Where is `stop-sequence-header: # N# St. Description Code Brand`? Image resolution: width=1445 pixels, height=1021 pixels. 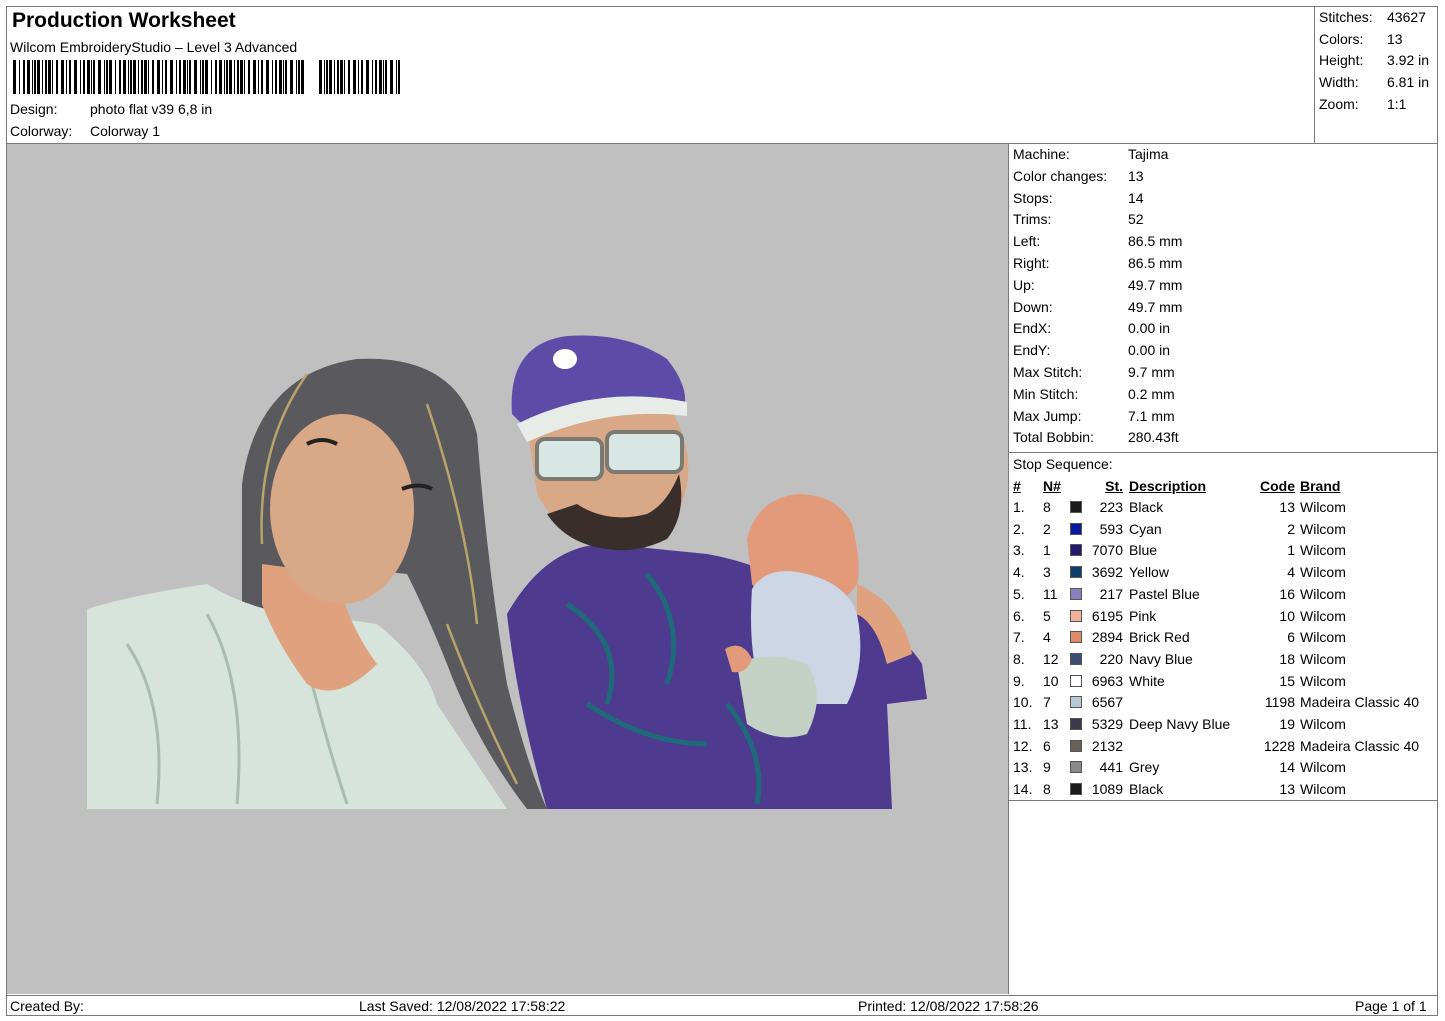 stop-sequence-header: # N# St. Description Code Brand is located at coordinates (1223, 488).